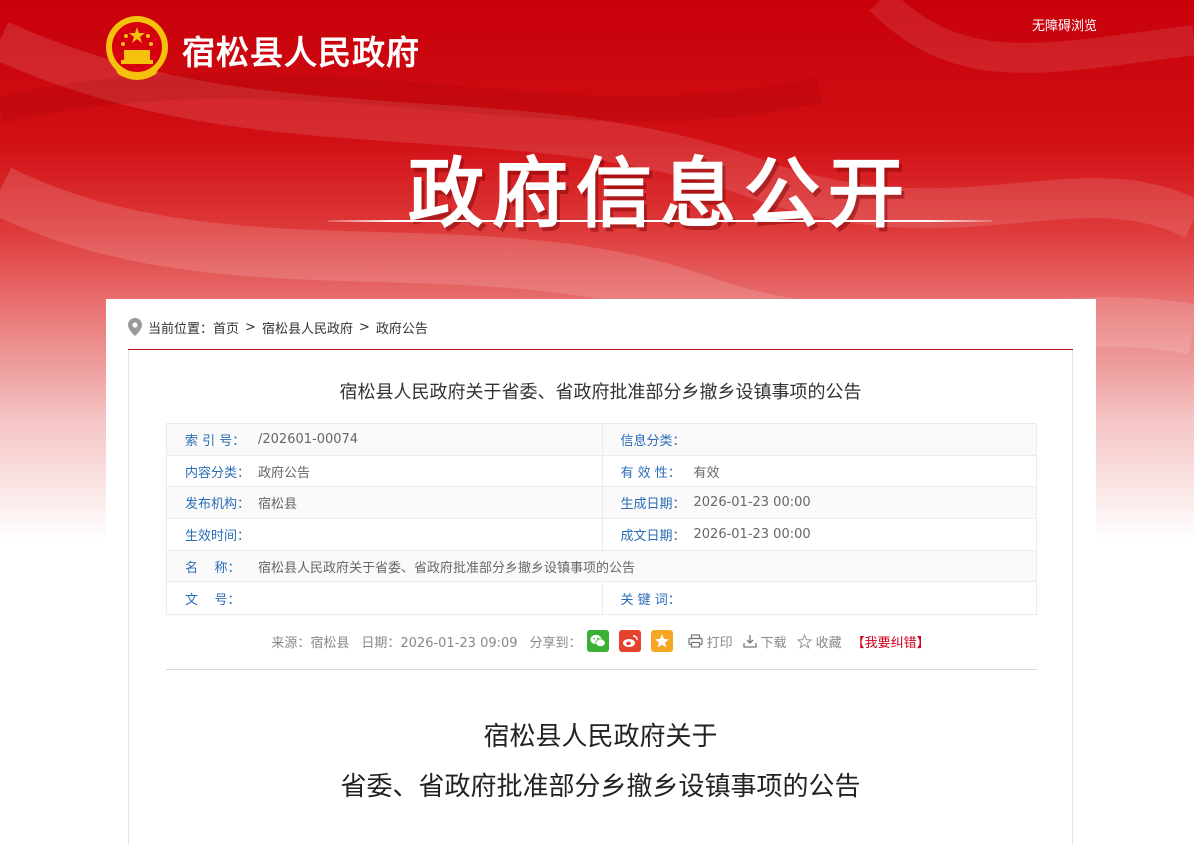  I want to click on meta-label: 成文日期：, so click(653, 536).